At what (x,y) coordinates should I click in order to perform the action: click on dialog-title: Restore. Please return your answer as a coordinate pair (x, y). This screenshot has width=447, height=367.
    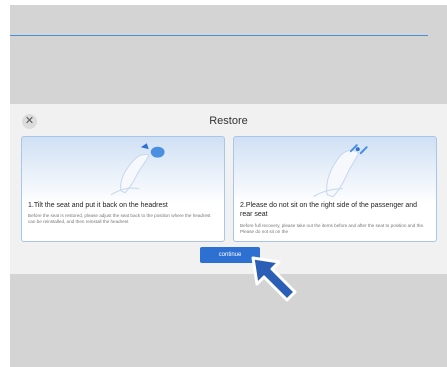
    Looking at the image, I should click on (228, 121).